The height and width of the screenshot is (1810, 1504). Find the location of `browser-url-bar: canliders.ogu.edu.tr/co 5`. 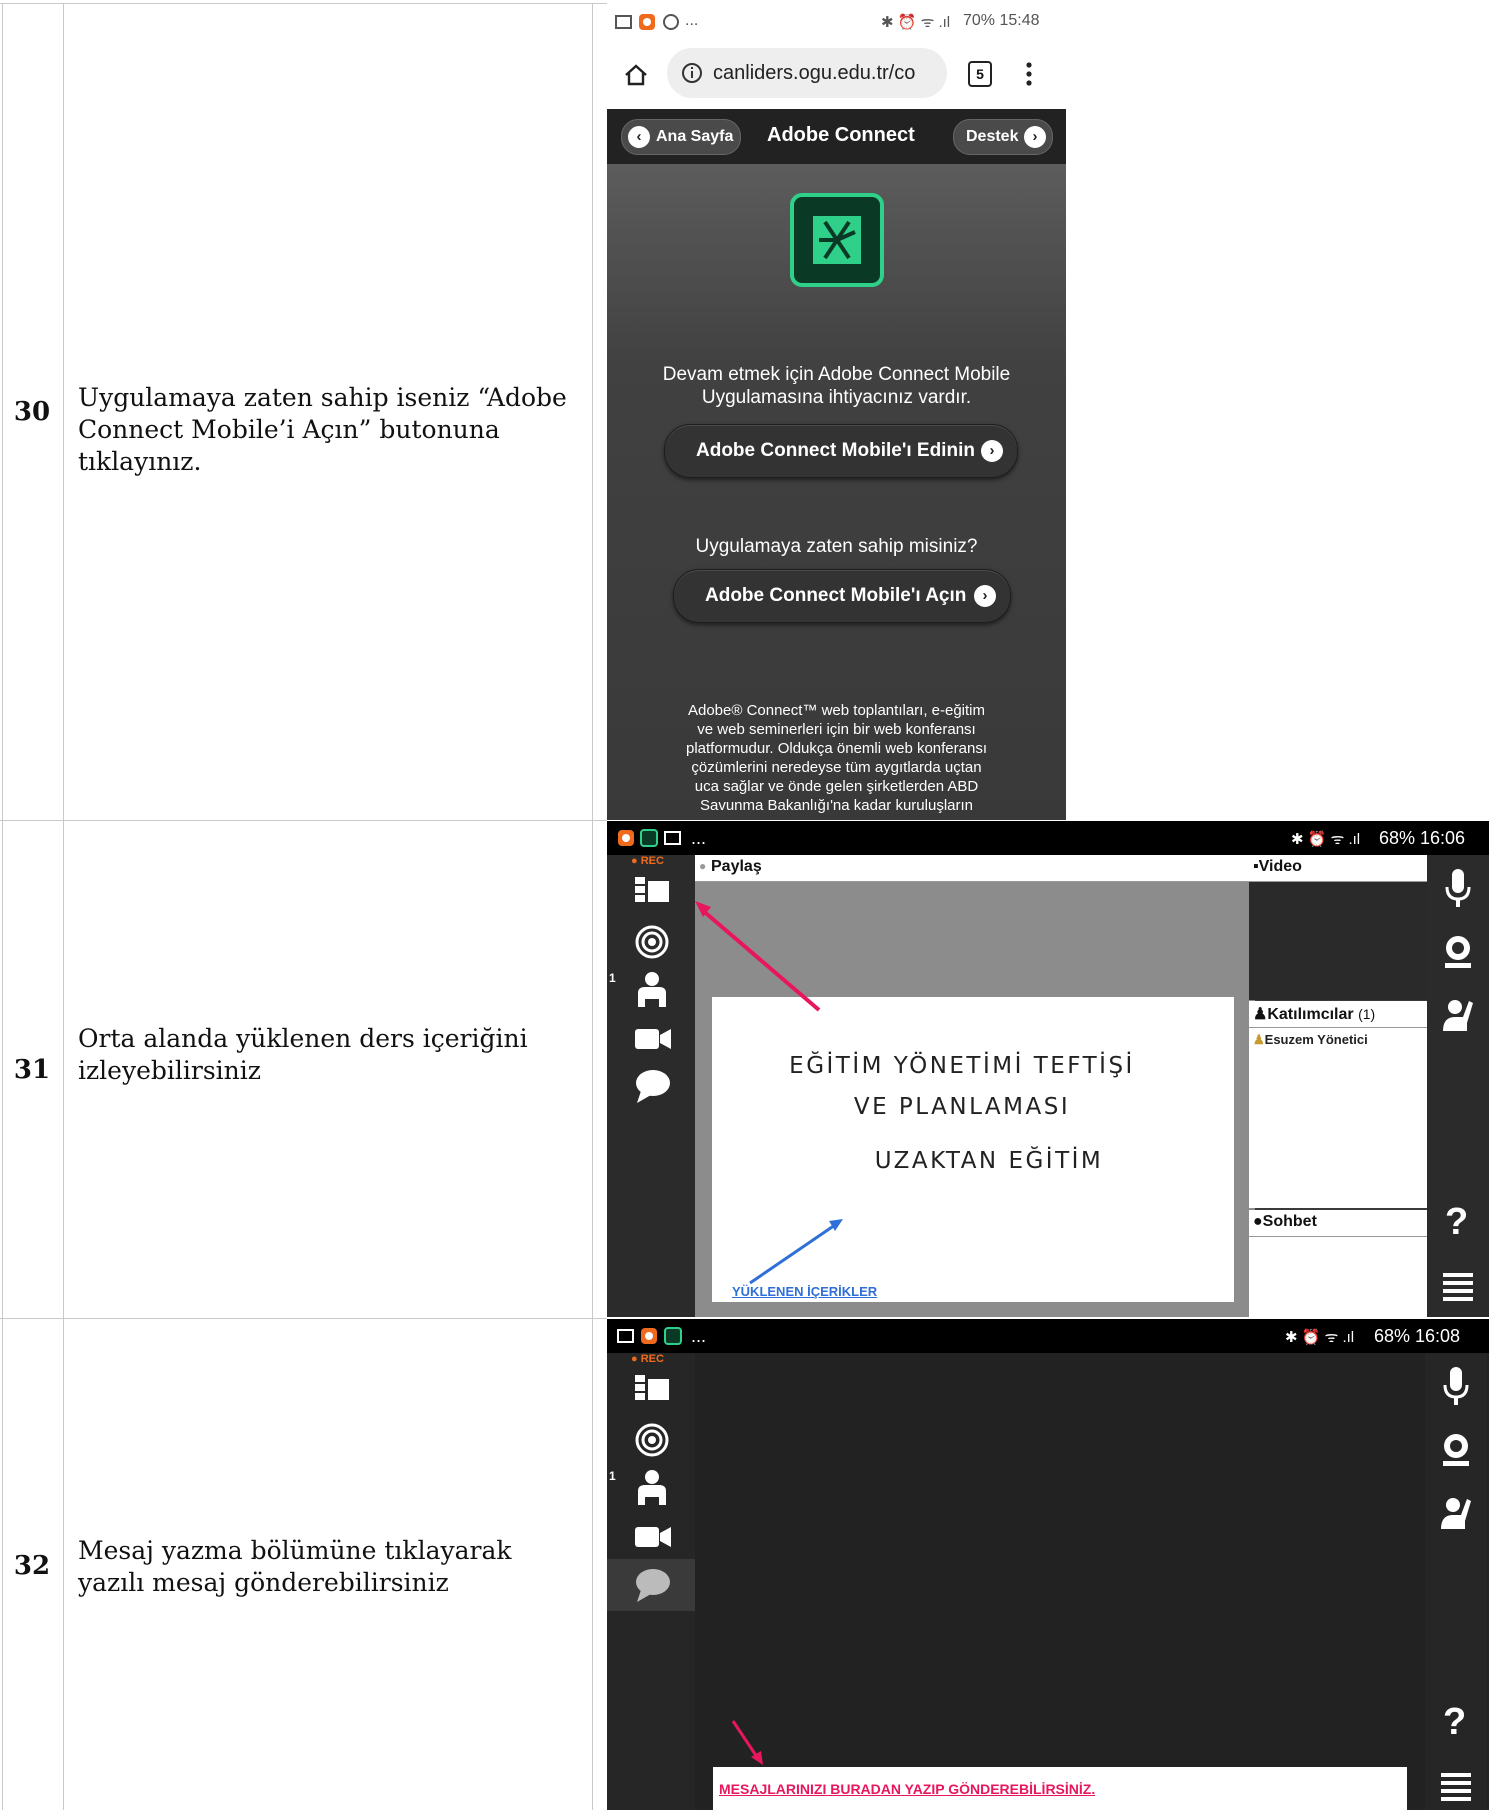

browser-url-bar: canliders.ogu.edu.tr/co 5 is located at coordinates (836, 74).